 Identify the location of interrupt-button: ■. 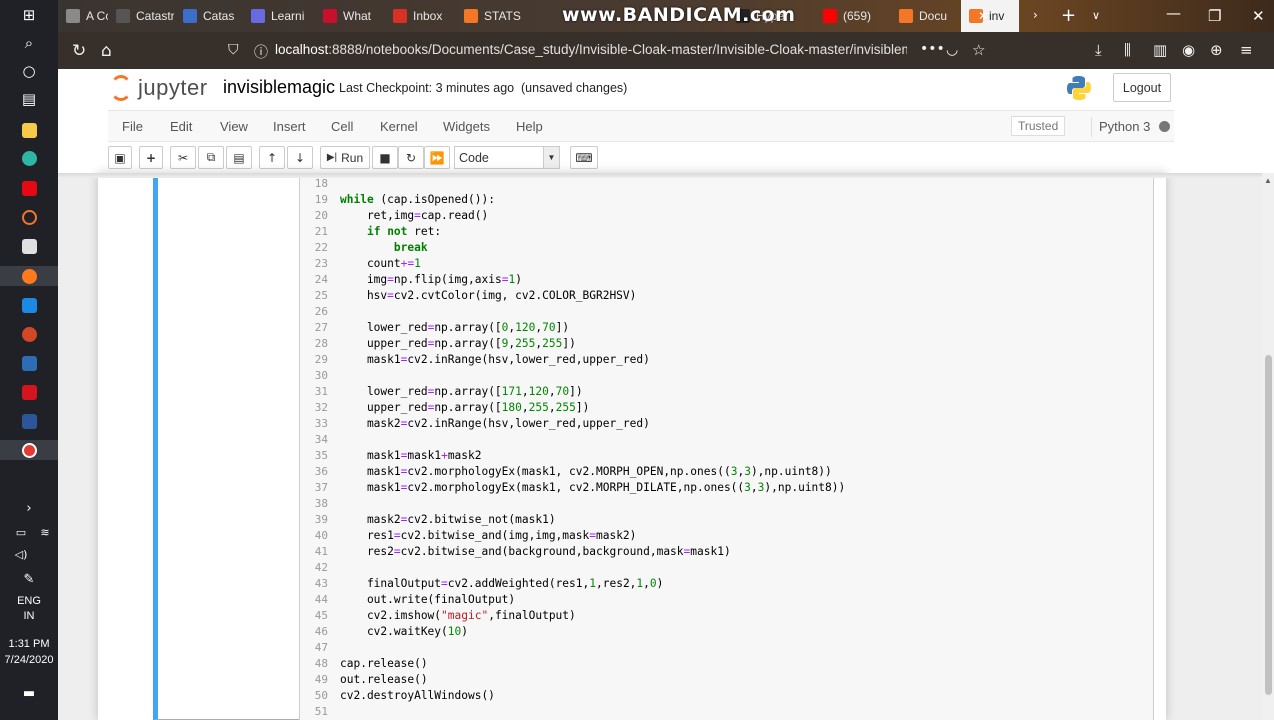
(385, 157).